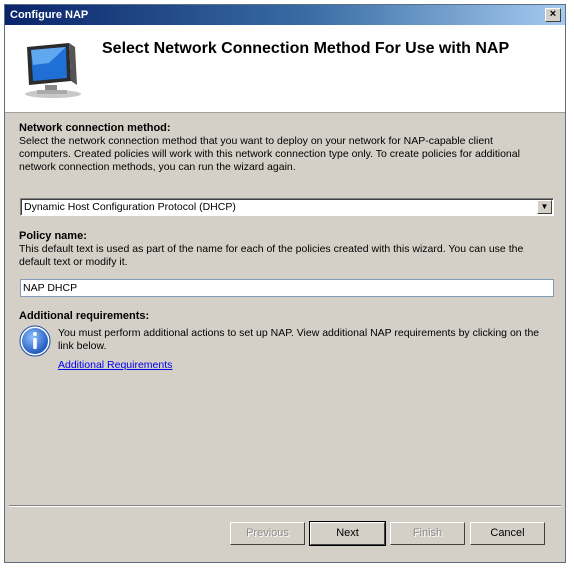  I want to click on policy-name-input, so click(287, 288).